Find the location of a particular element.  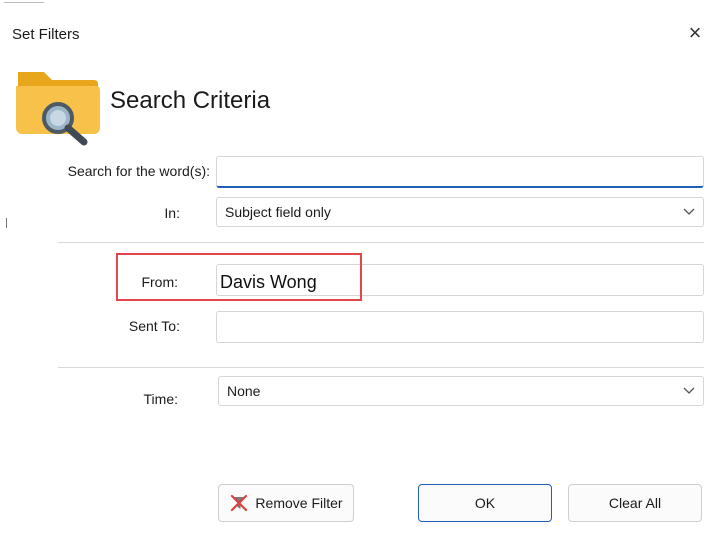

clear-all-label: Clear All is located at coordinates (635, 503).